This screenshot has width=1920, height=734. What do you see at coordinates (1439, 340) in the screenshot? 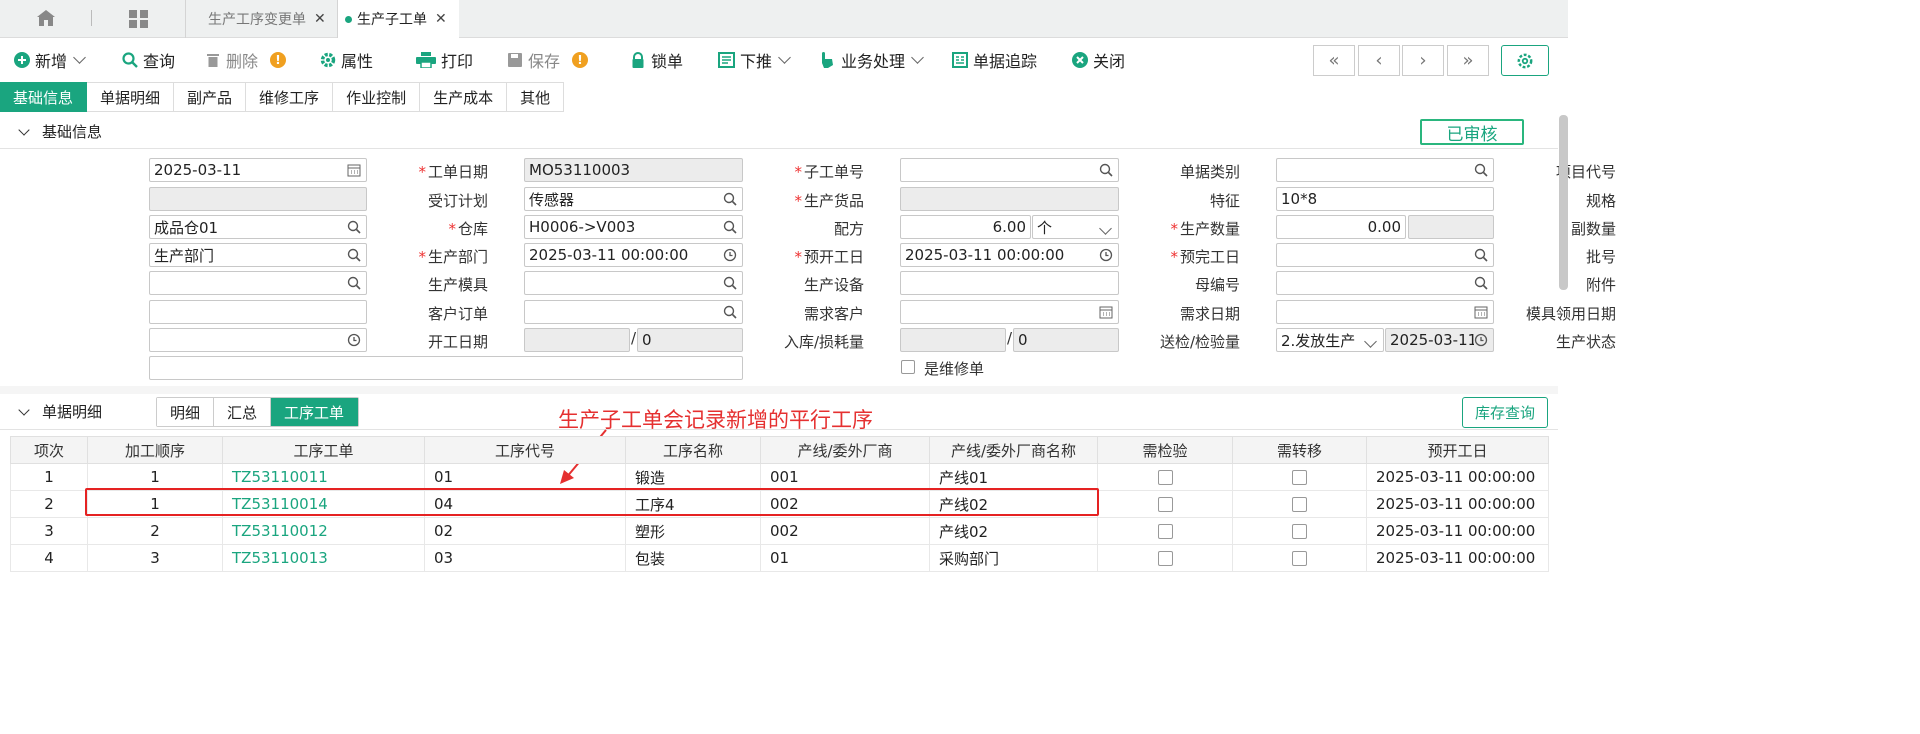
I see `status-date-field: 2025-03-11` at bounding box center [1439, 340].